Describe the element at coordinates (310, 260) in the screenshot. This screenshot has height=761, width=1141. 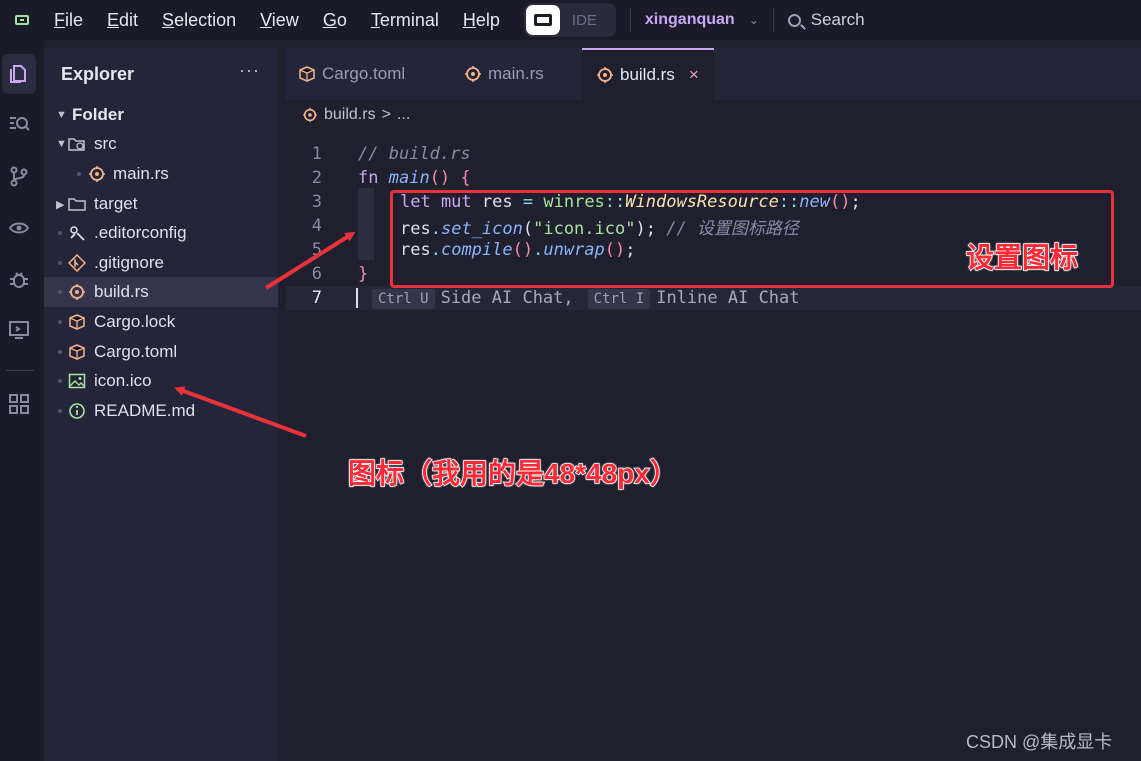
I see `arrow-to-code` at that location.